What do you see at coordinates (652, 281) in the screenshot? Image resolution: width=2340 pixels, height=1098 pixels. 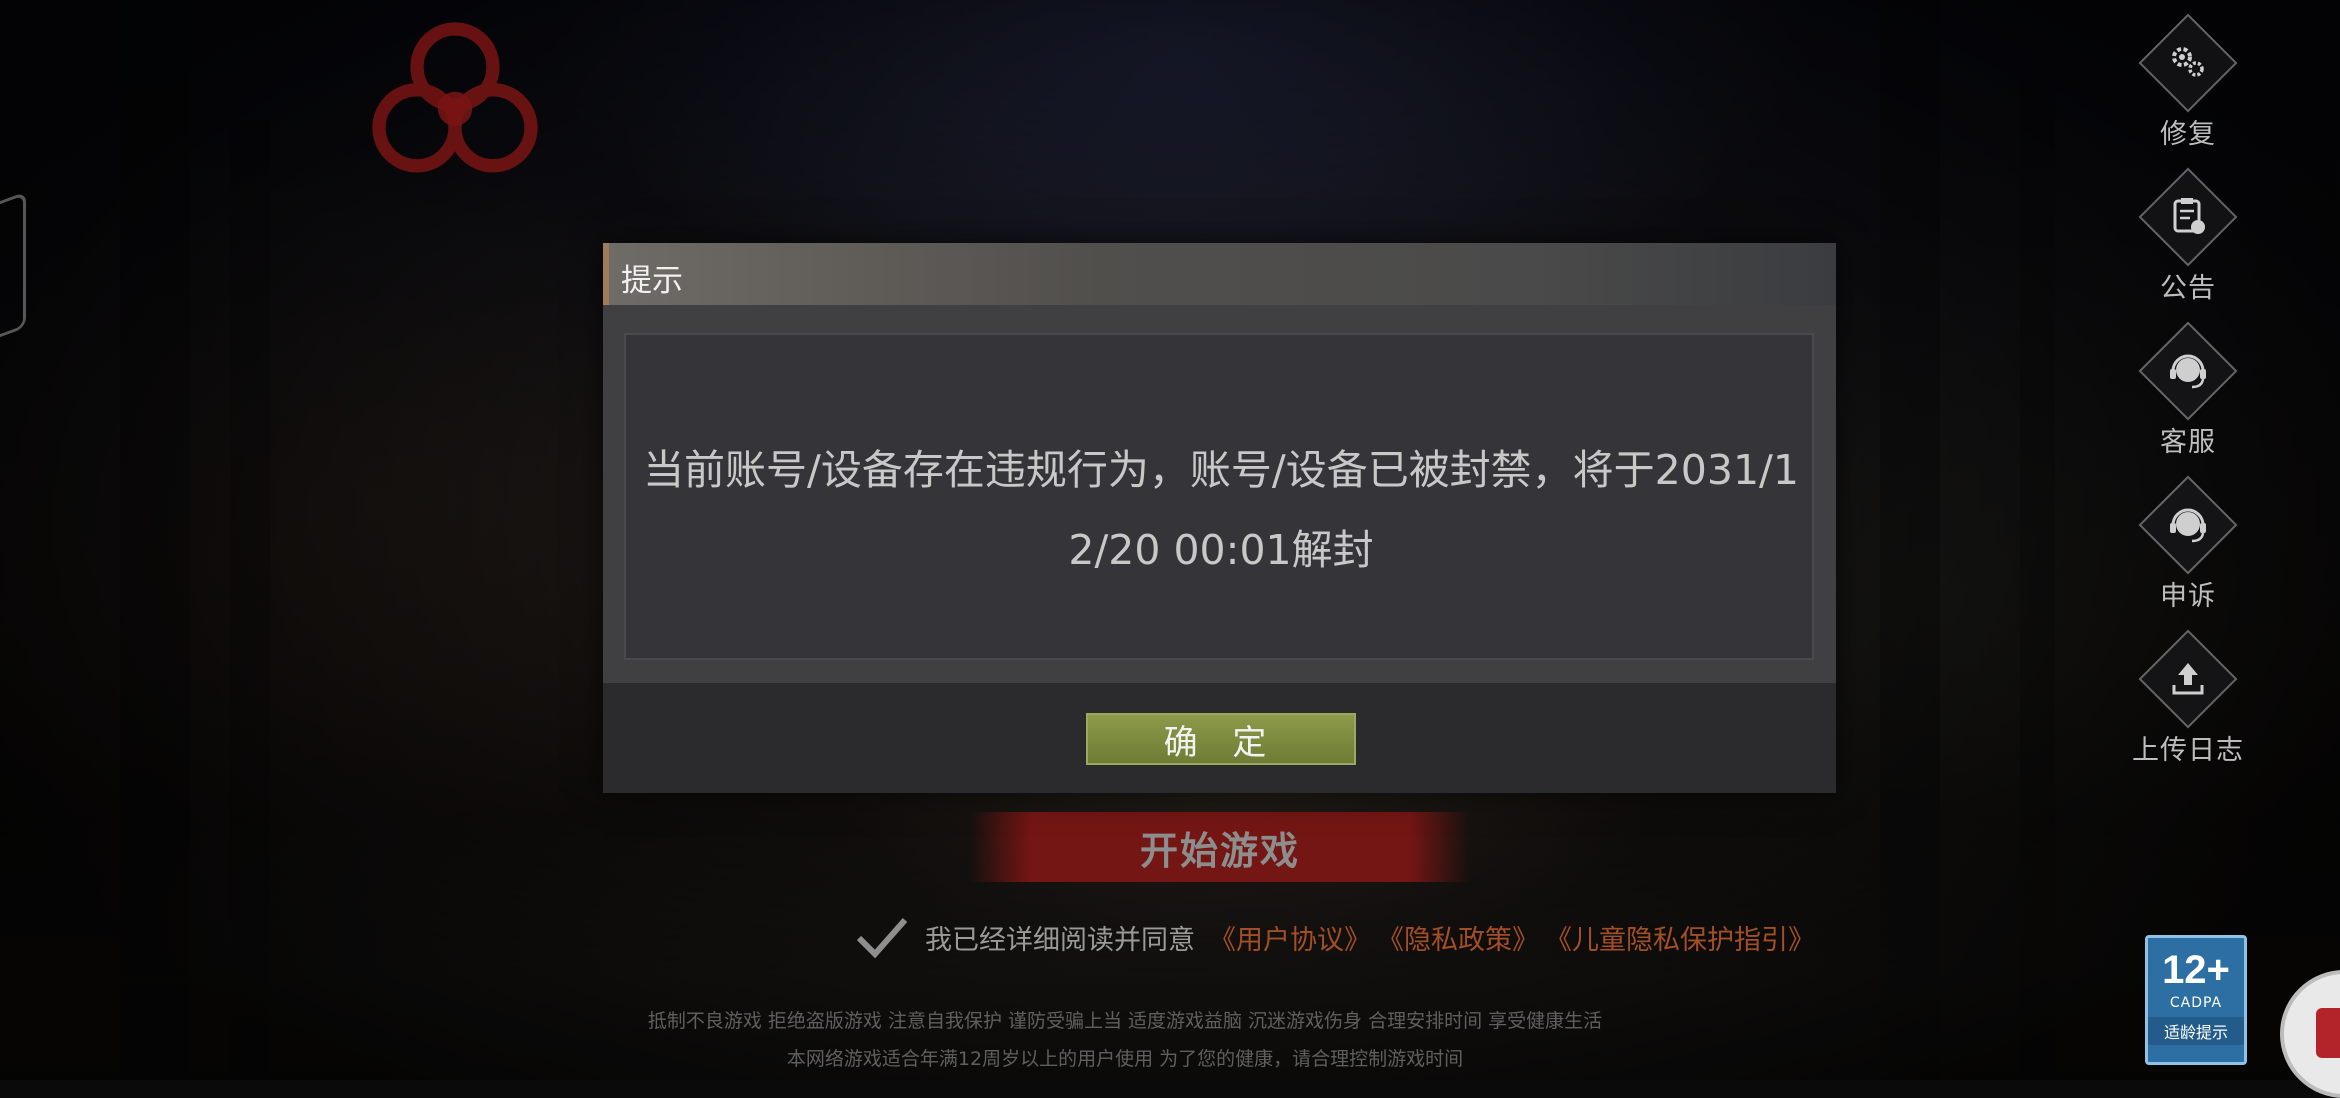 I see `dialog-title: 提示` at bounding box center [652, 281].